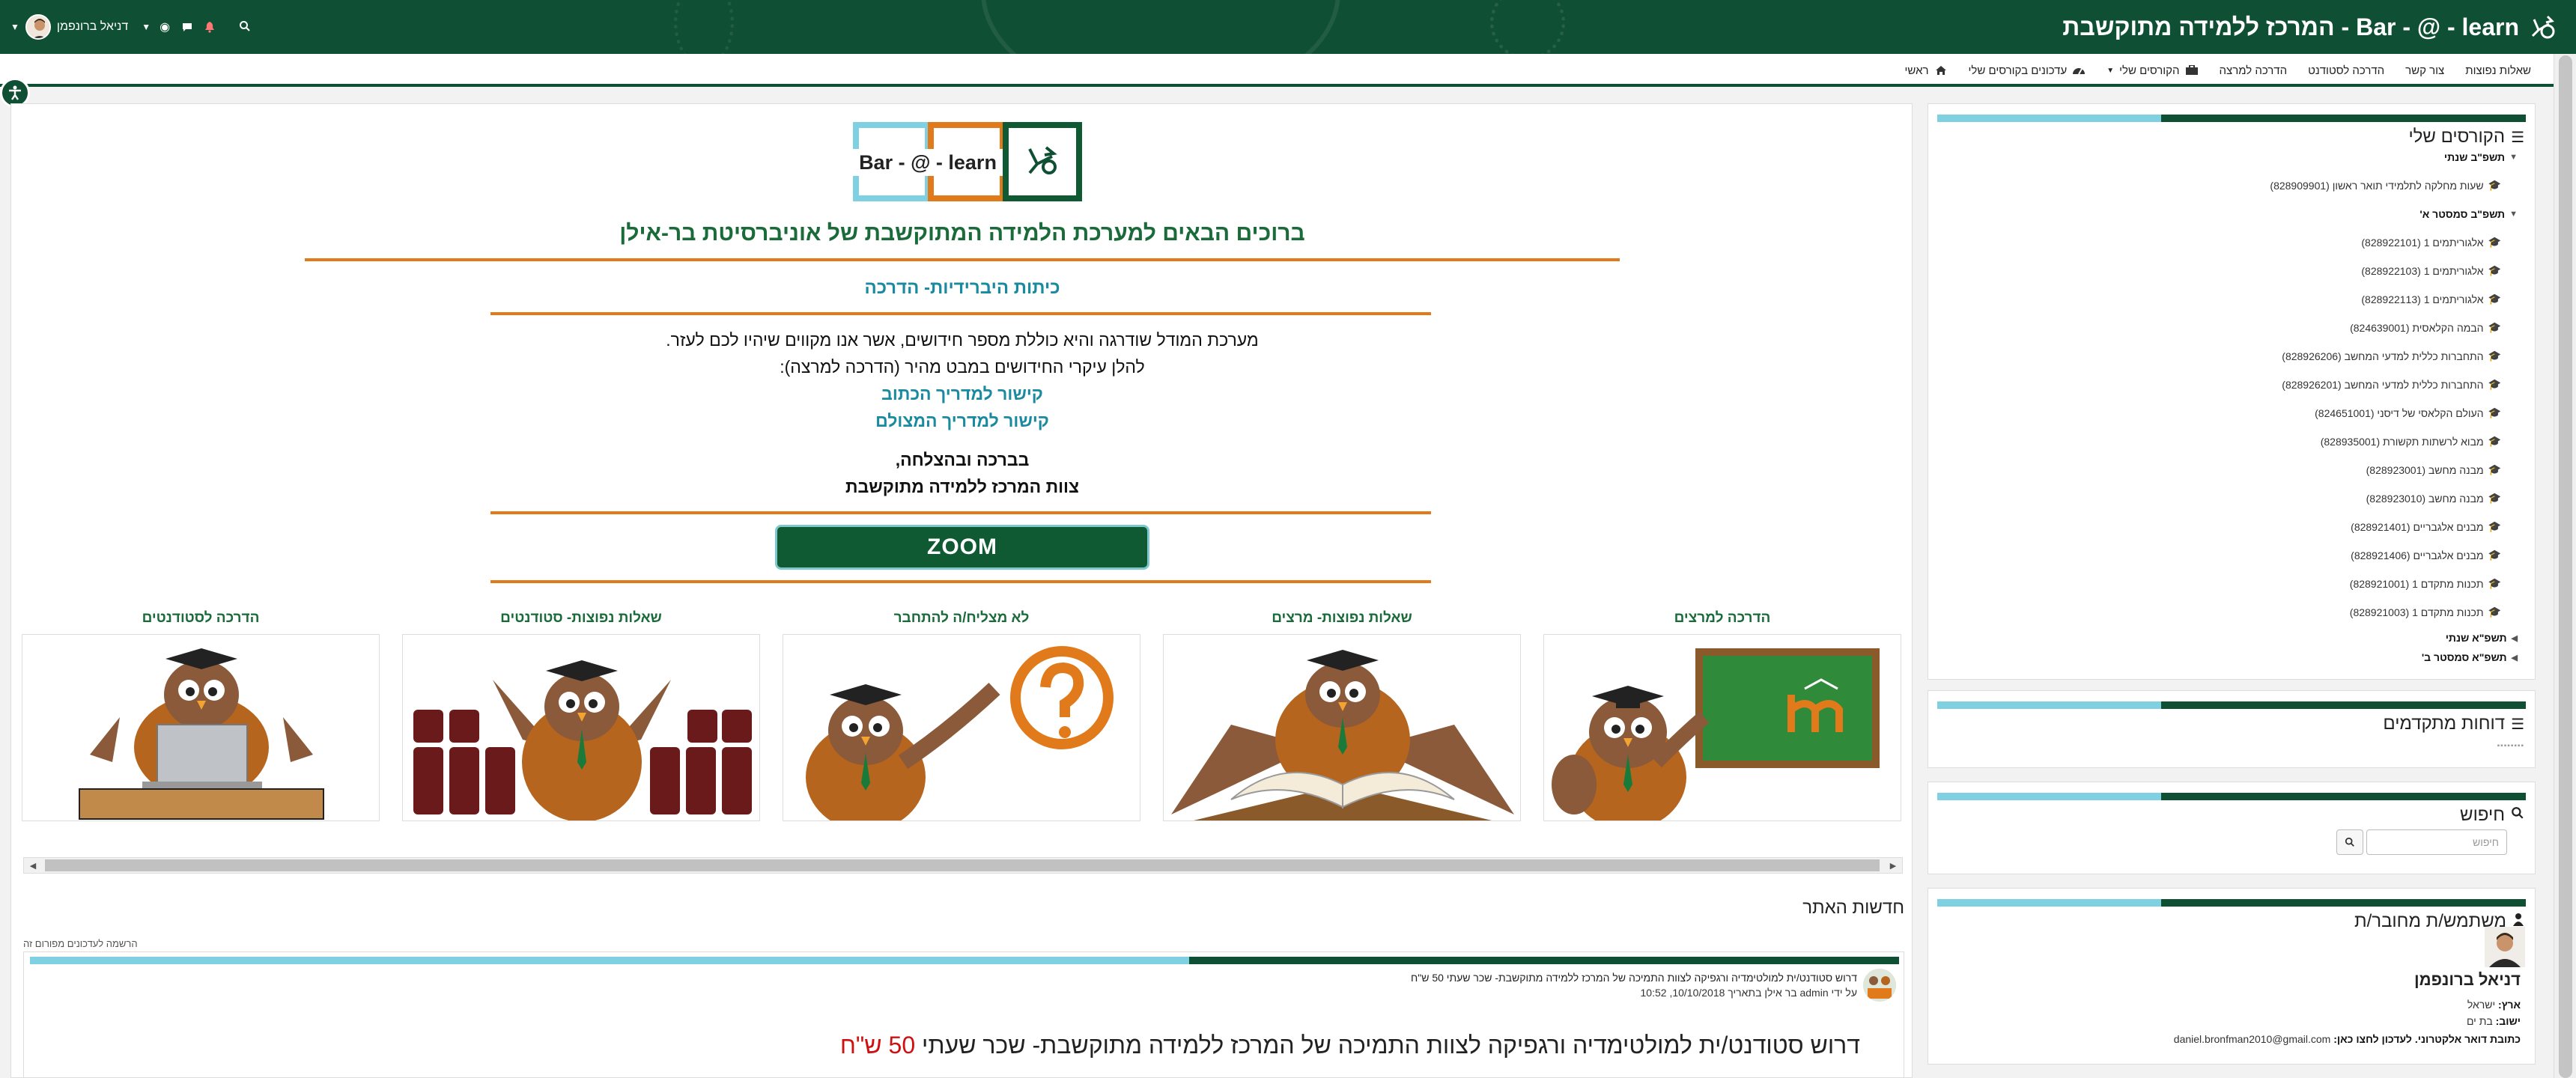 The height and width of the screenshot is (1078, 2576). I want to click on course-category: ▼ תשפ"ב סמסטר א', so click(2468, 214).